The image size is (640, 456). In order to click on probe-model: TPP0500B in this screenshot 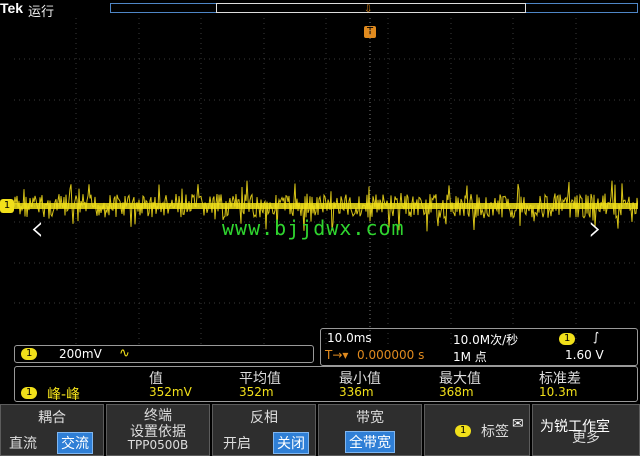, I will do `click(158, 445)`.